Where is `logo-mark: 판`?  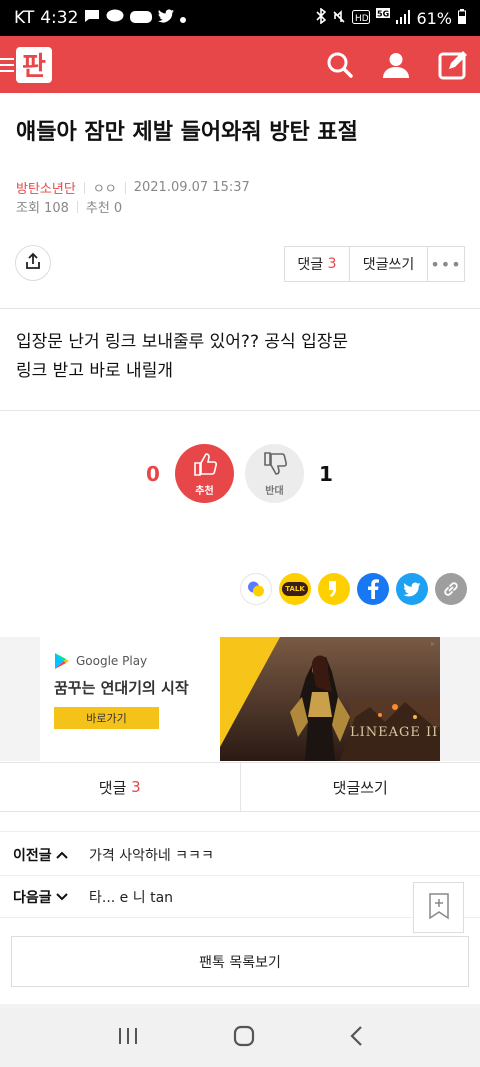
logo-mark: 판 is located at coordinates (34, 64).